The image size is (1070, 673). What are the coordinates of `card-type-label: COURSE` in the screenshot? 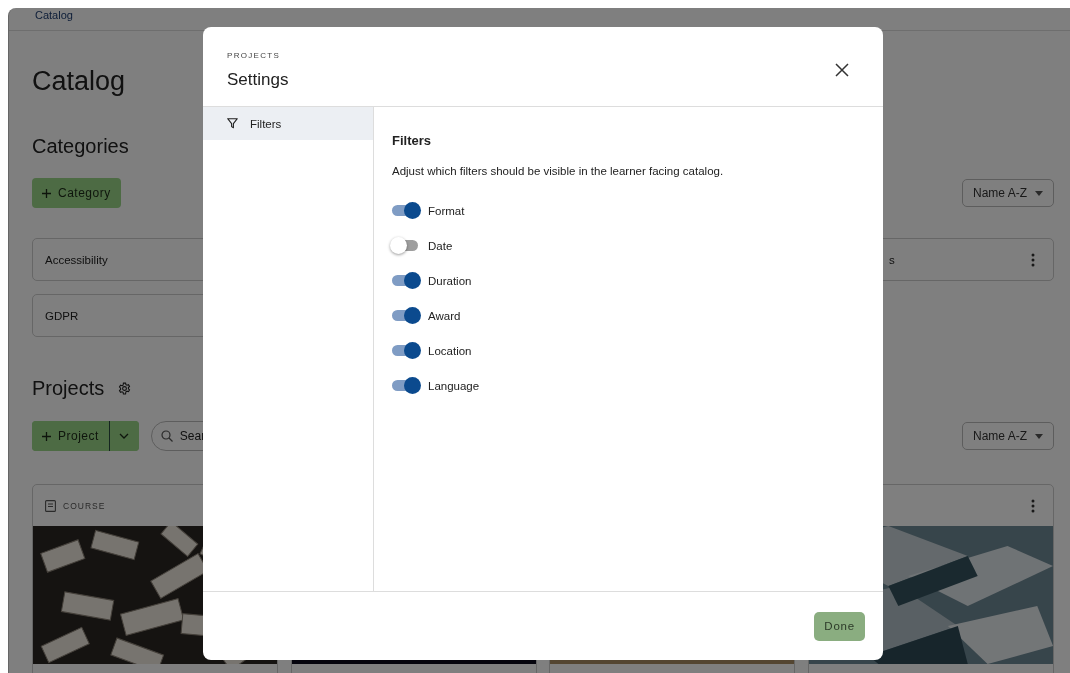 It's located at (84, 505).